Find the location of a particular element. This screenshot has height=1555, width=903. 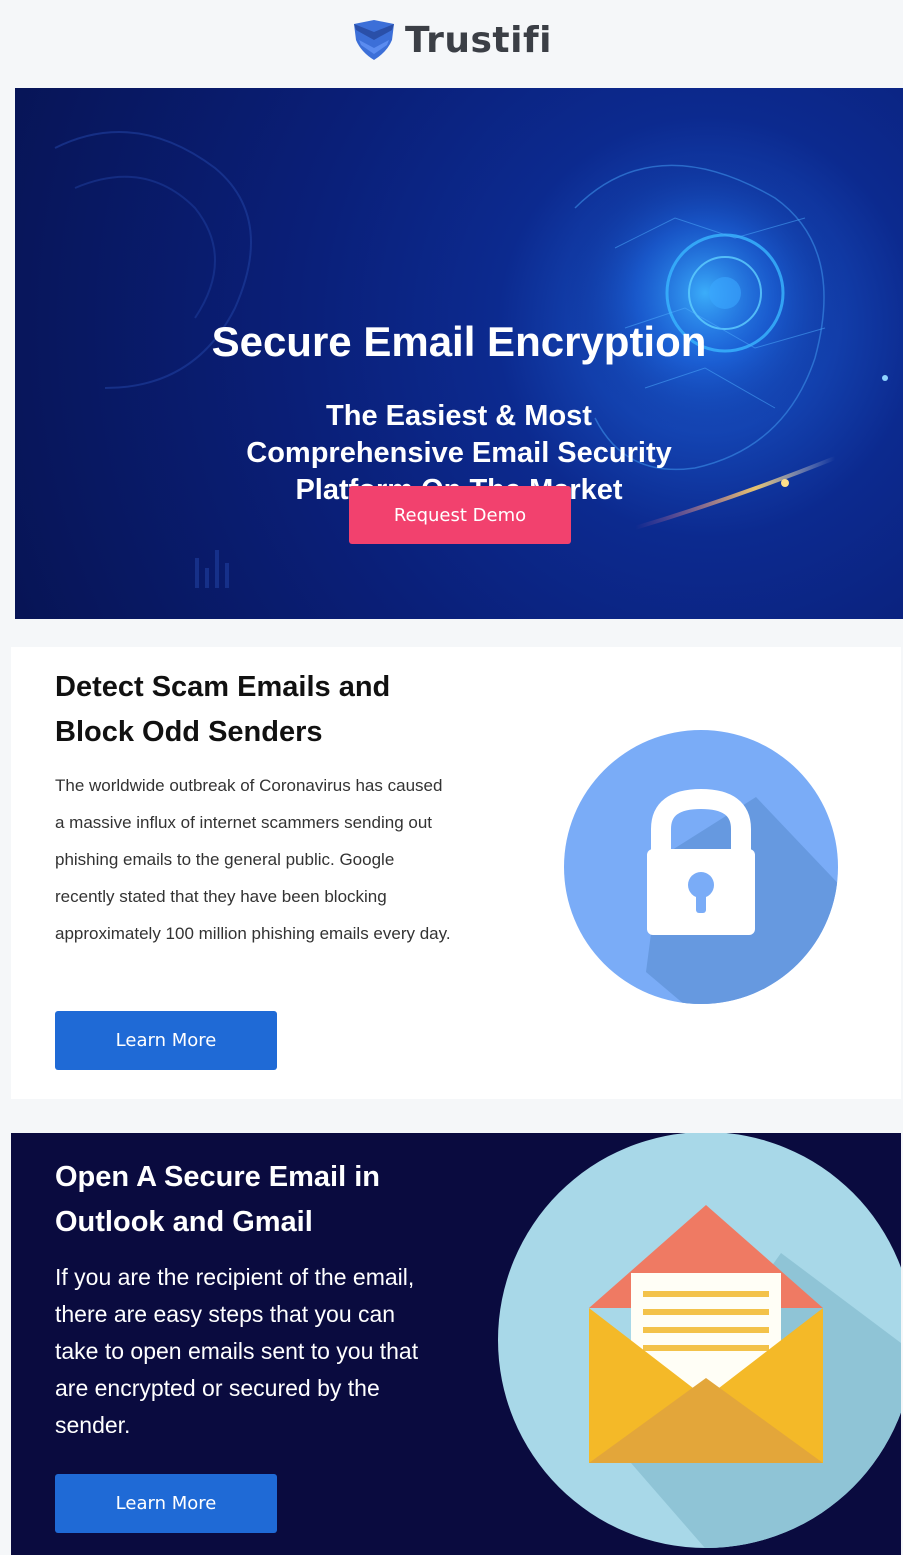

hero-subtitle-line: Comprehensive Email Security is located at coordinates (459, 453).